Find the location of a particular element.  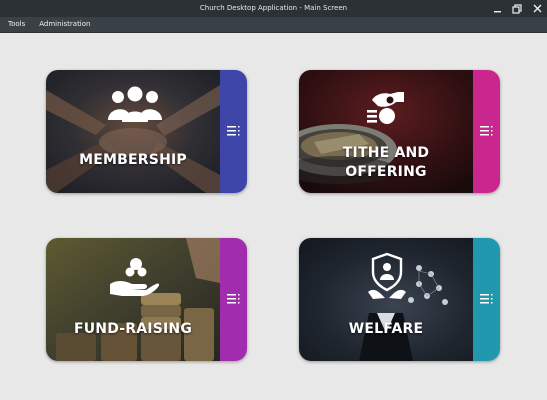

tithe-menu-strip is located at coordinates (486, 131).